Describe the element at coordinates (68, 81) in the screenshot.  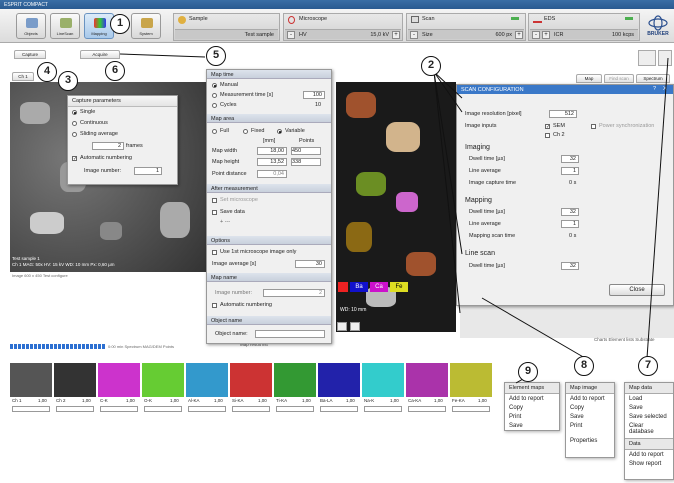
I see `callout-3: 3` at that location.